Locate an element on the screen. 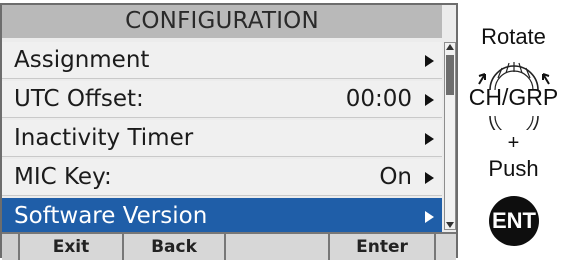 The width and height of the screenshot is (565, 260). menu-item-value: On is located at coordinates (395, 177).